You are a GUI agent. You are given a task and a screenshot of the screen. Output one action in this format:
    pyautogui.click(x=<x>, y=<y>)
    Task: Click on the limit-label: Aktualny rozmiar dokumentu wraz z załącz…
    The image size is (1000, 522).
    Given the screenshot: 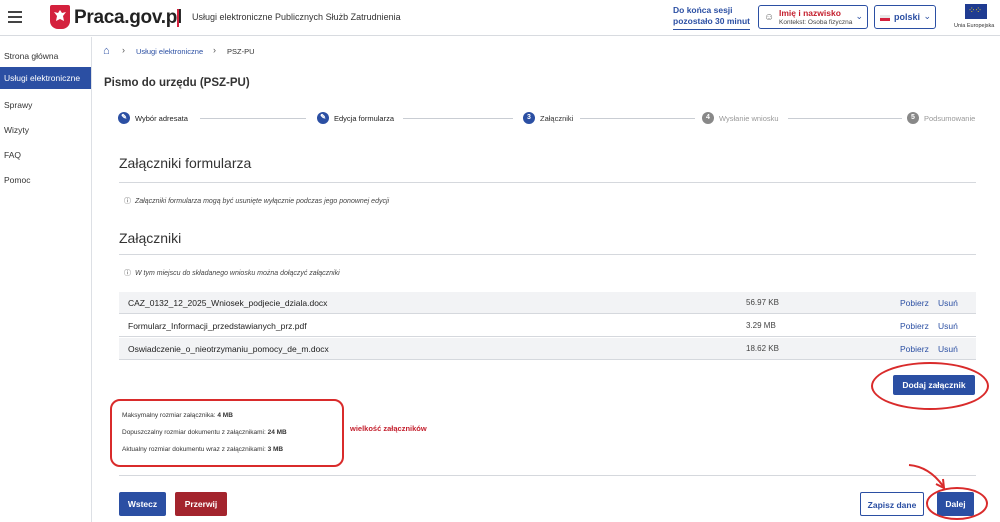 What is the action you would take?
    pyautogui.click(x=194, y=449)
    